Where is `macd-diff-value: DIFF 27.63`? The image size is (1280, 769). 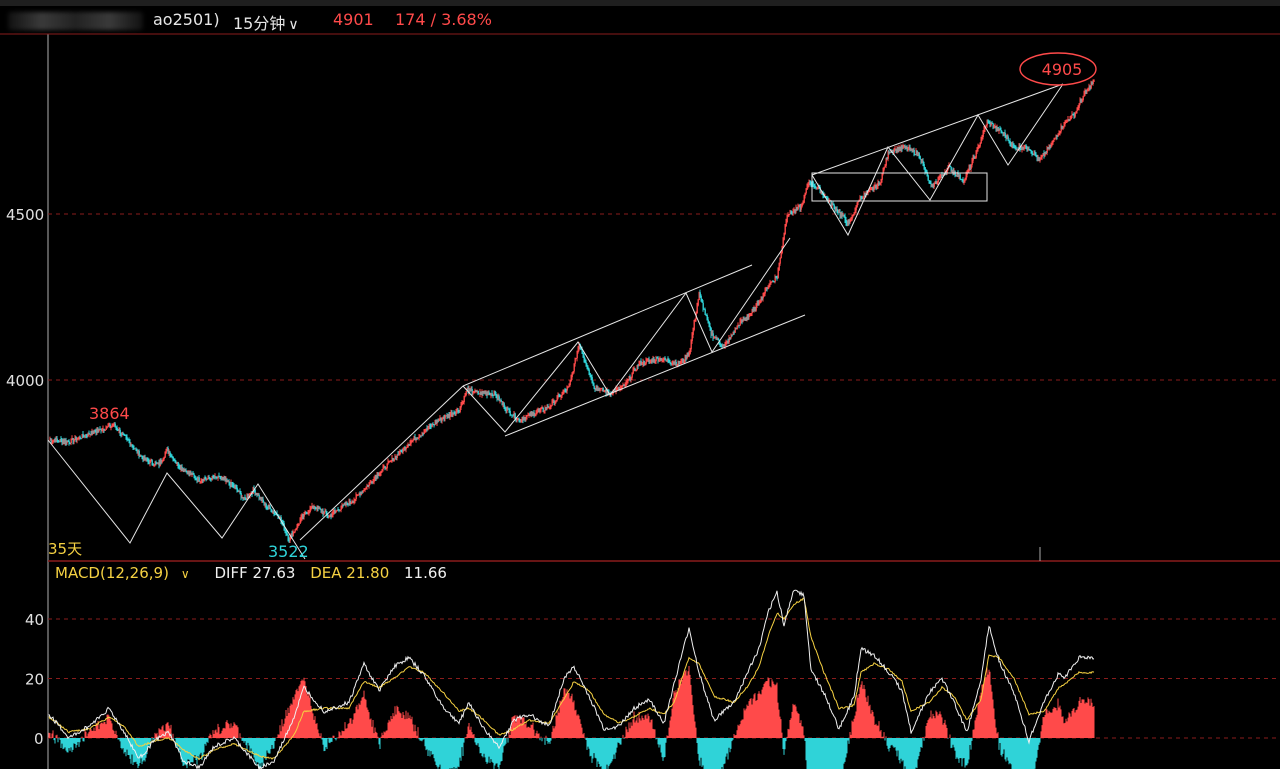 macd-diff-value: DIFF 27.63 is located at coordinates (255, 573).